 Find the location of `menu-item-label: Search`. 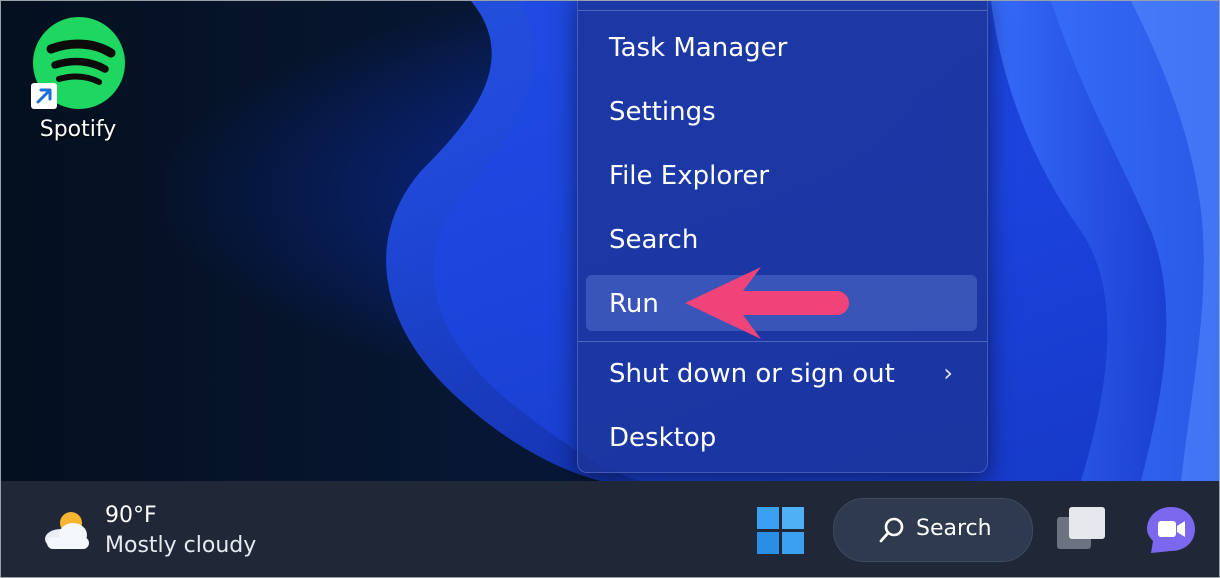

menu-item-label: Search is located at coordinates (654, 240).